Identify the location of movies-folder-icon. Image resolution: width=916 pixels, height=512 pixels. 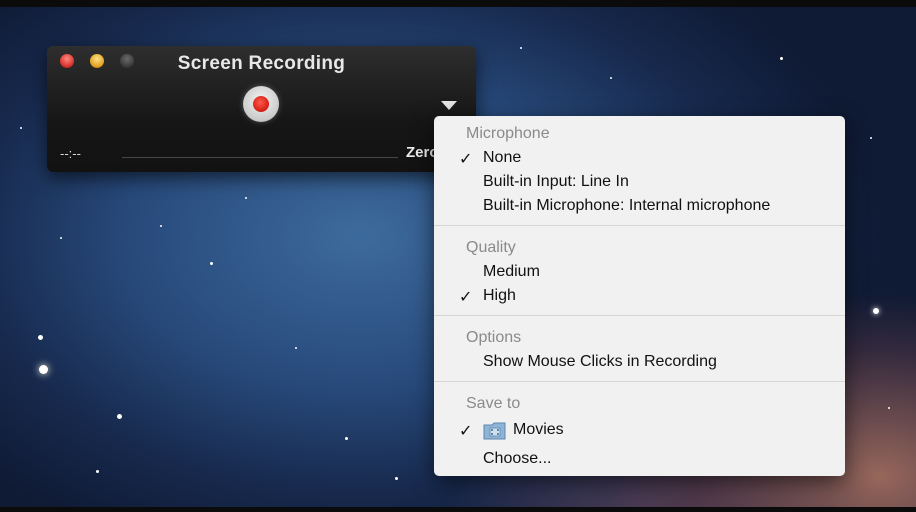
(494, 431).